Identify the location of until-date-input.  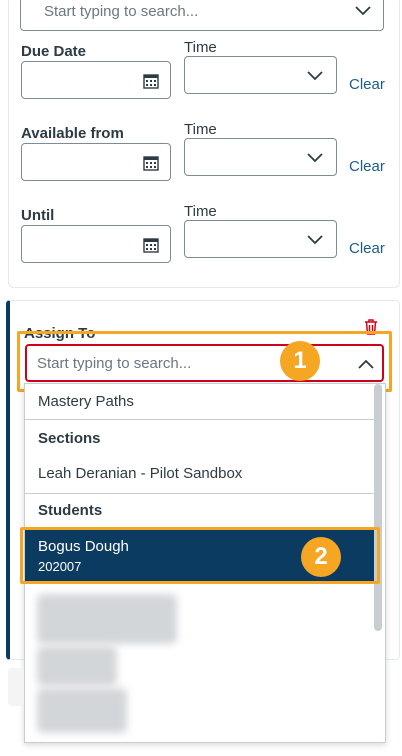
(96, 244).